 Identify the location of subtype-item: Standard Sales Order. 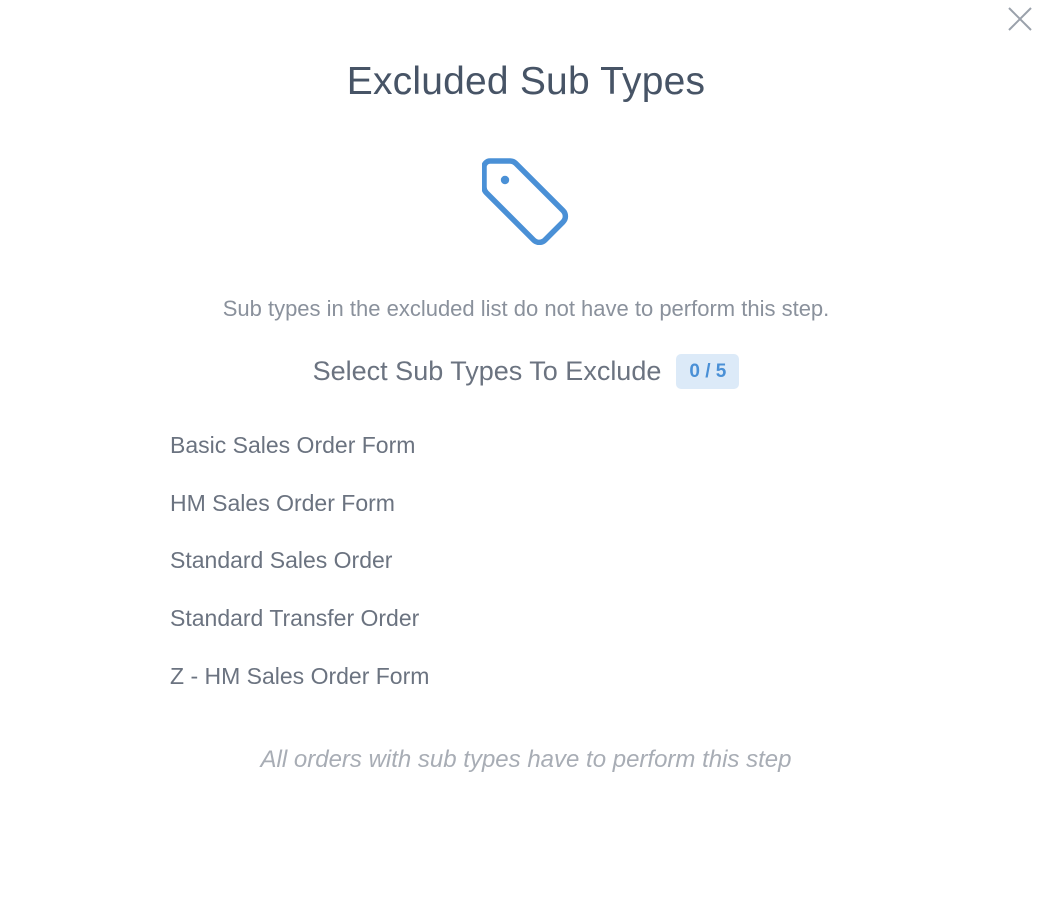
(299, 573).